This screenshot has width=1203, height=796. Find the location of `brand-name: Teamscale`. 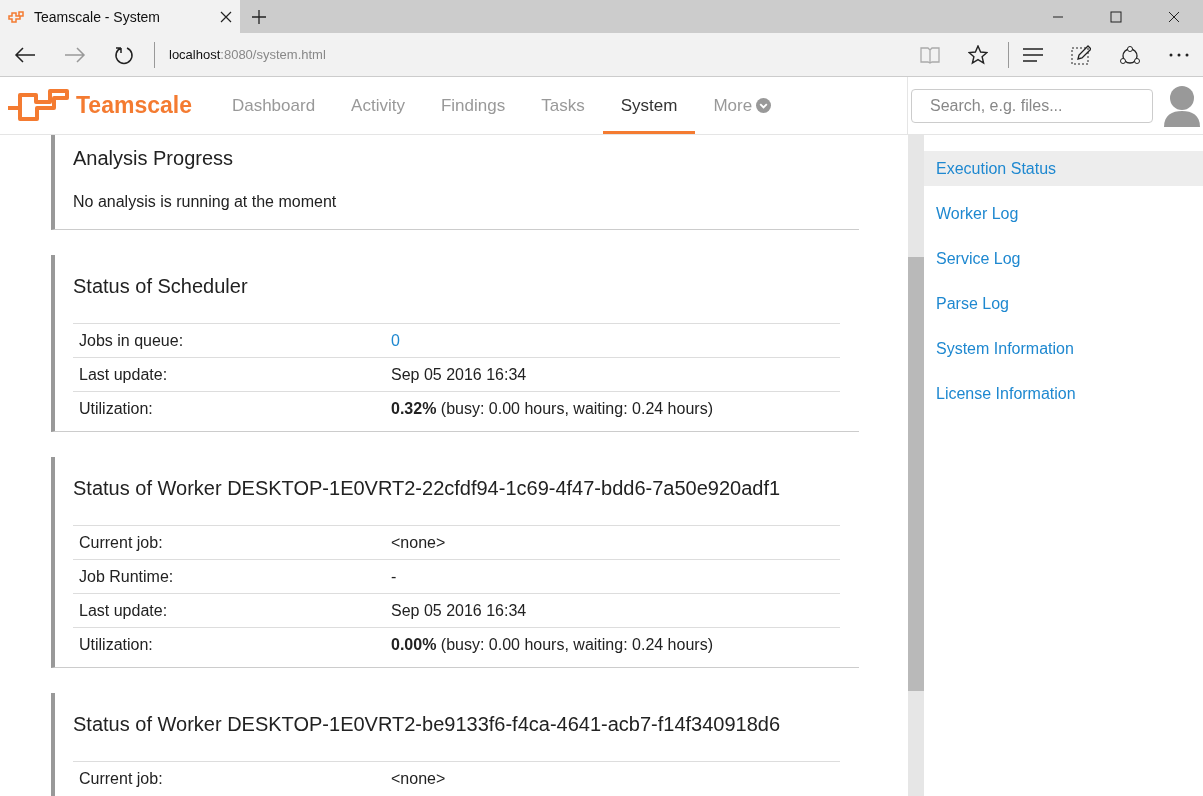

brand-name: Teamscale is located at coordinates (134, 105).